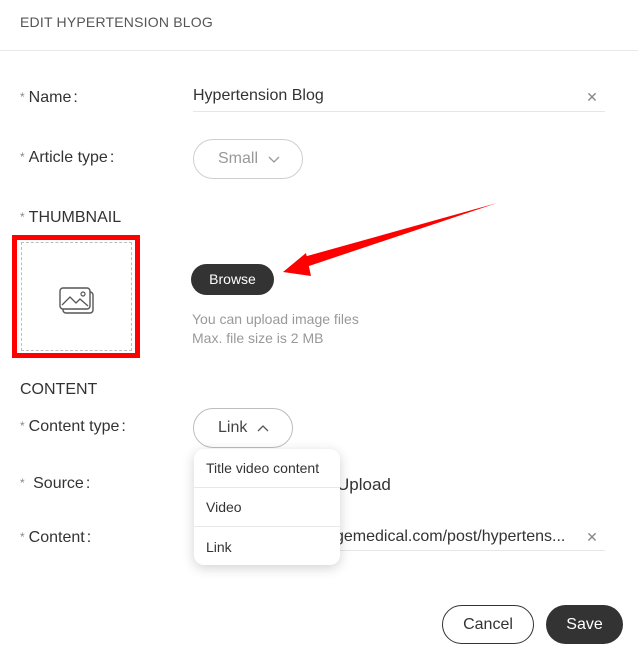 This screenshot has width=638, height=668. What do you see at coordinates (584, 624) in the screenshot?
I see `save-button: Save` at bounding box center [584, 624].